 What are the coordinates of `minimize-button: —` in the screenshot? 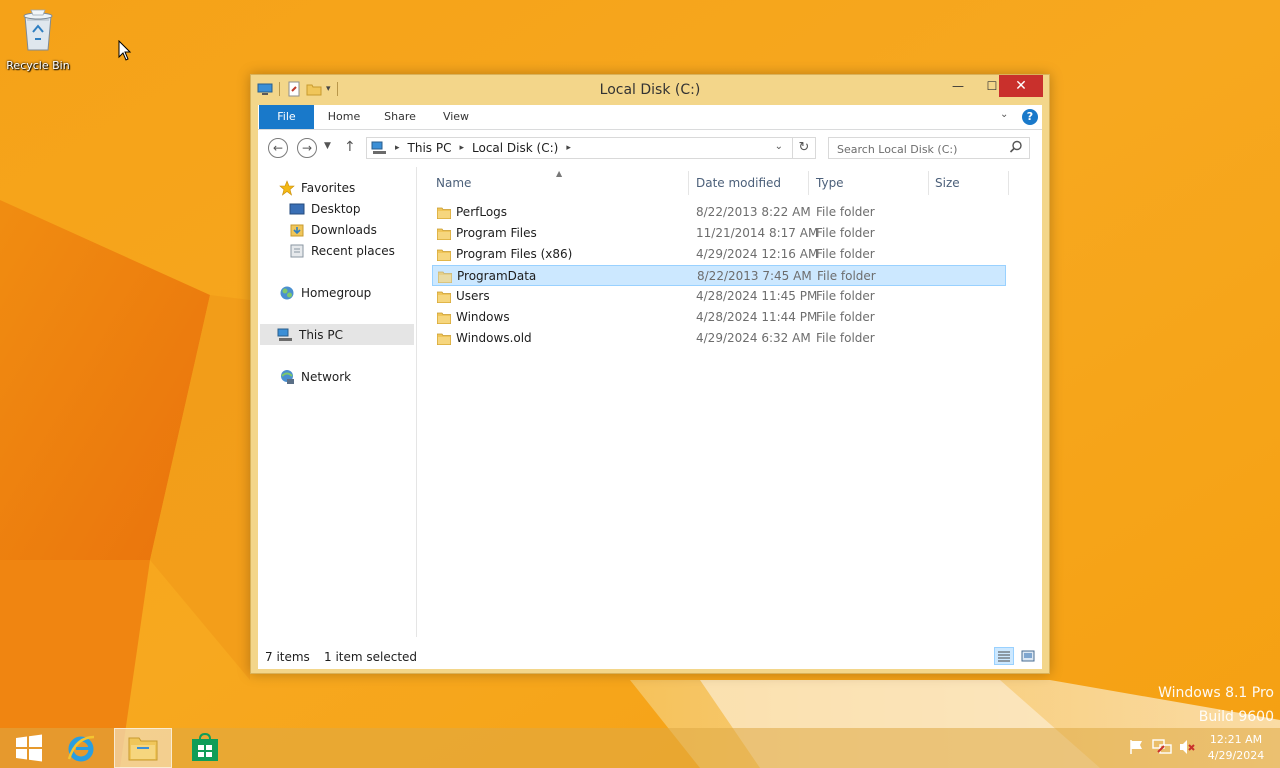 It's located at (958, 86).